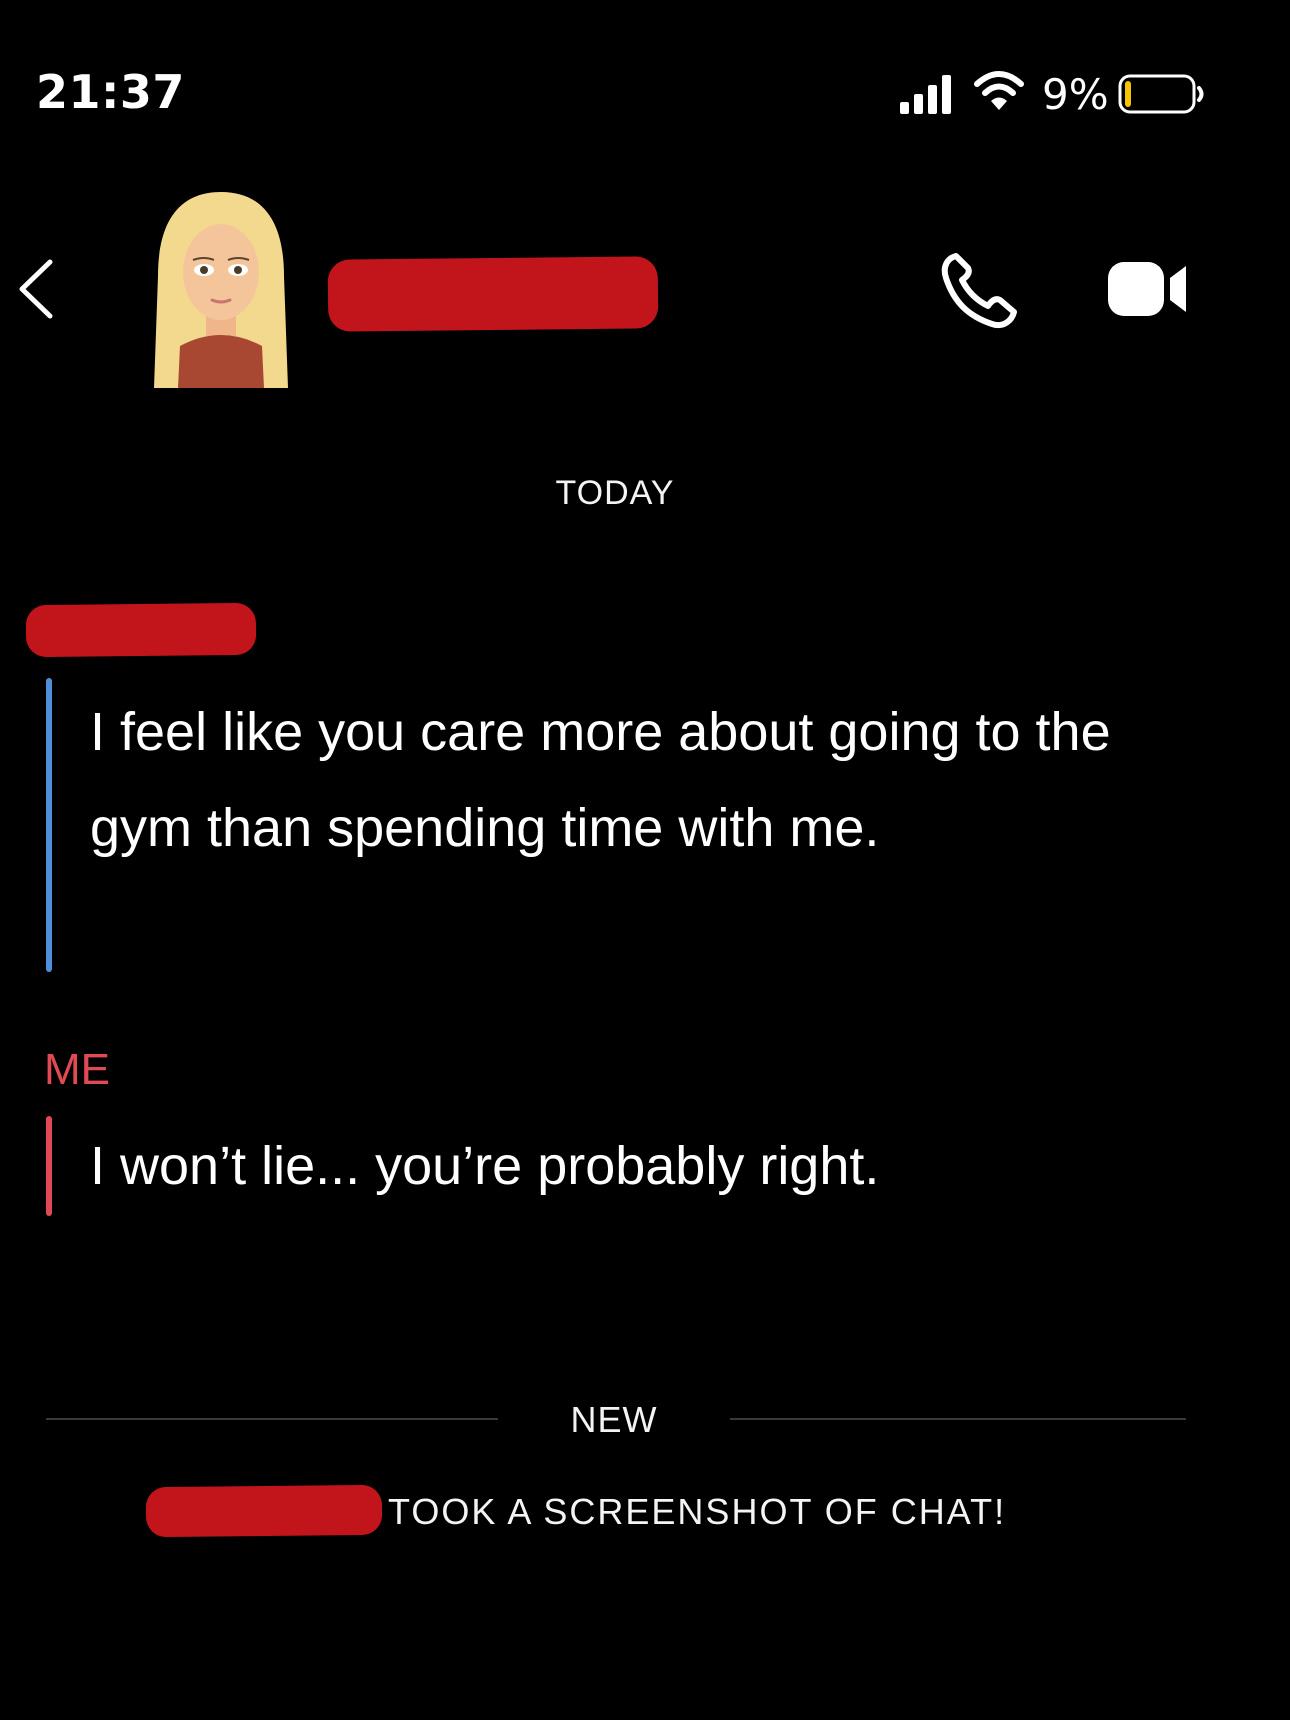  Describe the element at coordinates (272, 1419) in the screenshot. I see `new-divider-left` at that location.